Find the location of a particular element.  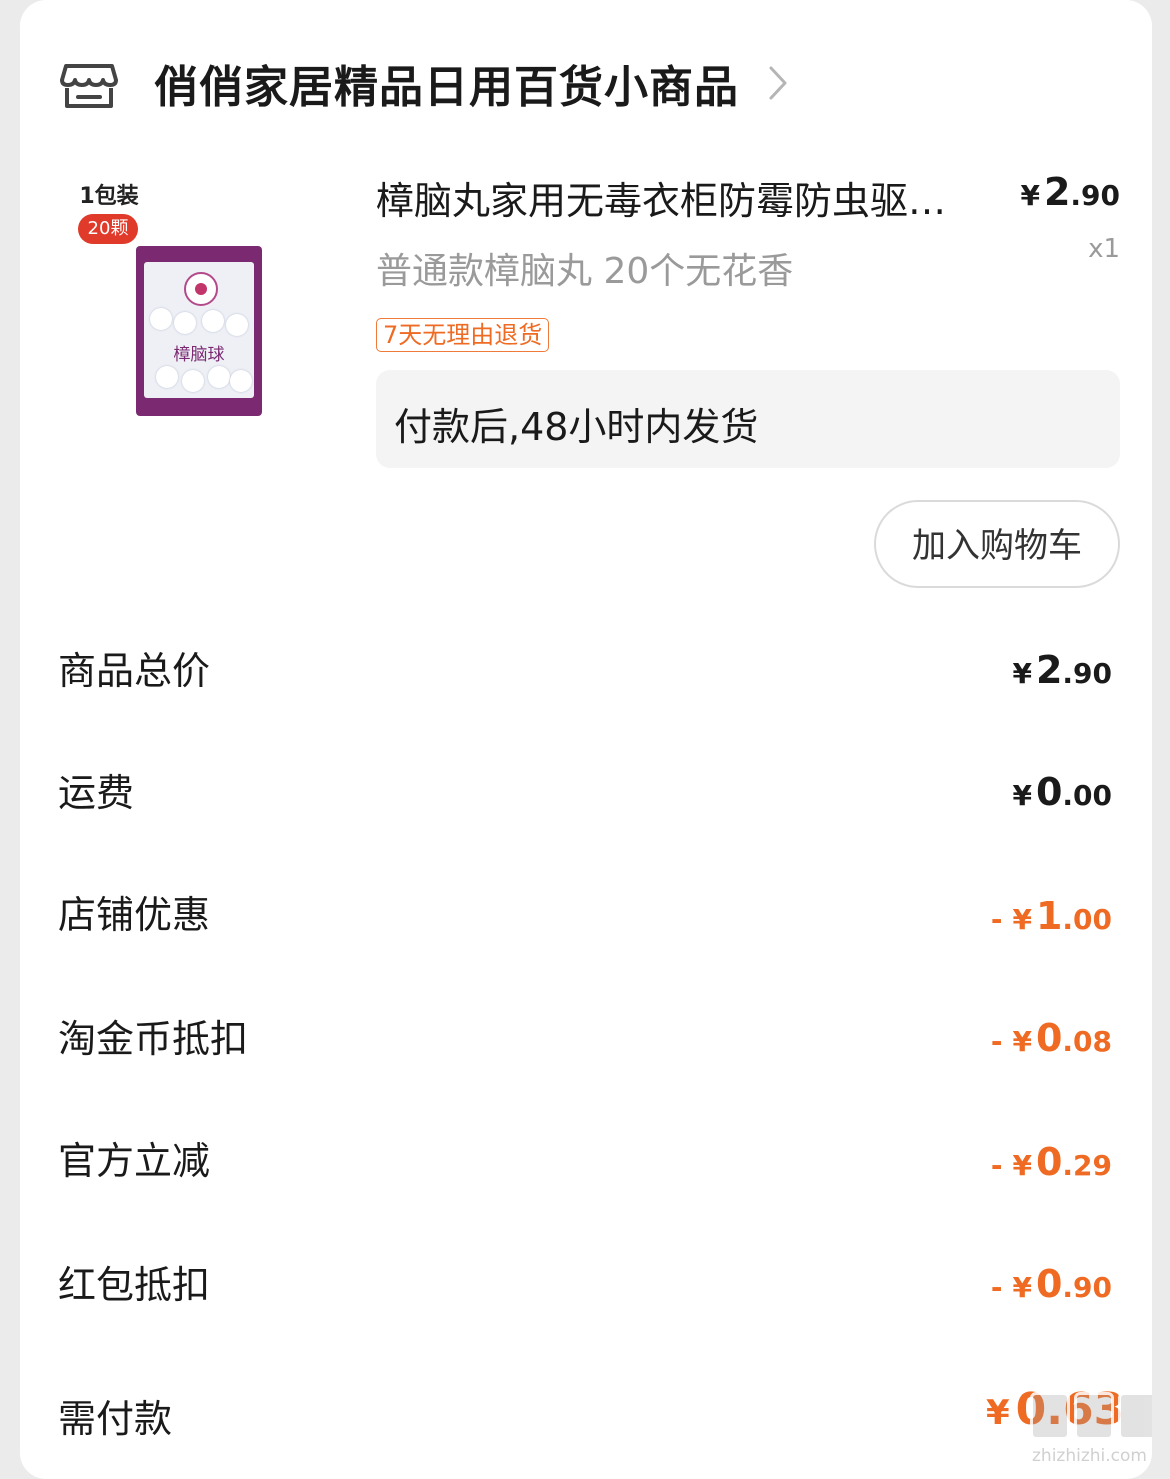

shipping-info: 付款后,48小时内发货 is located at coordinates (748, 419).